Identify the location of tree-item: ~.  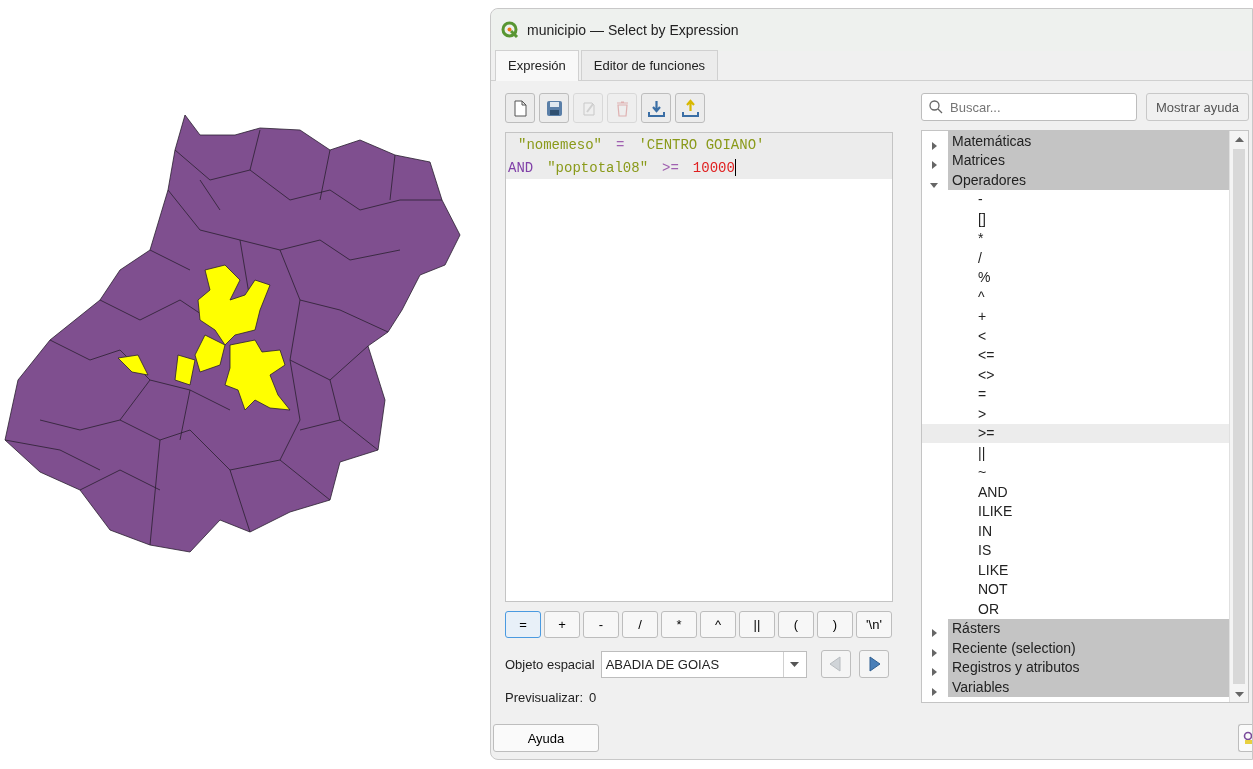
(1075, 472).